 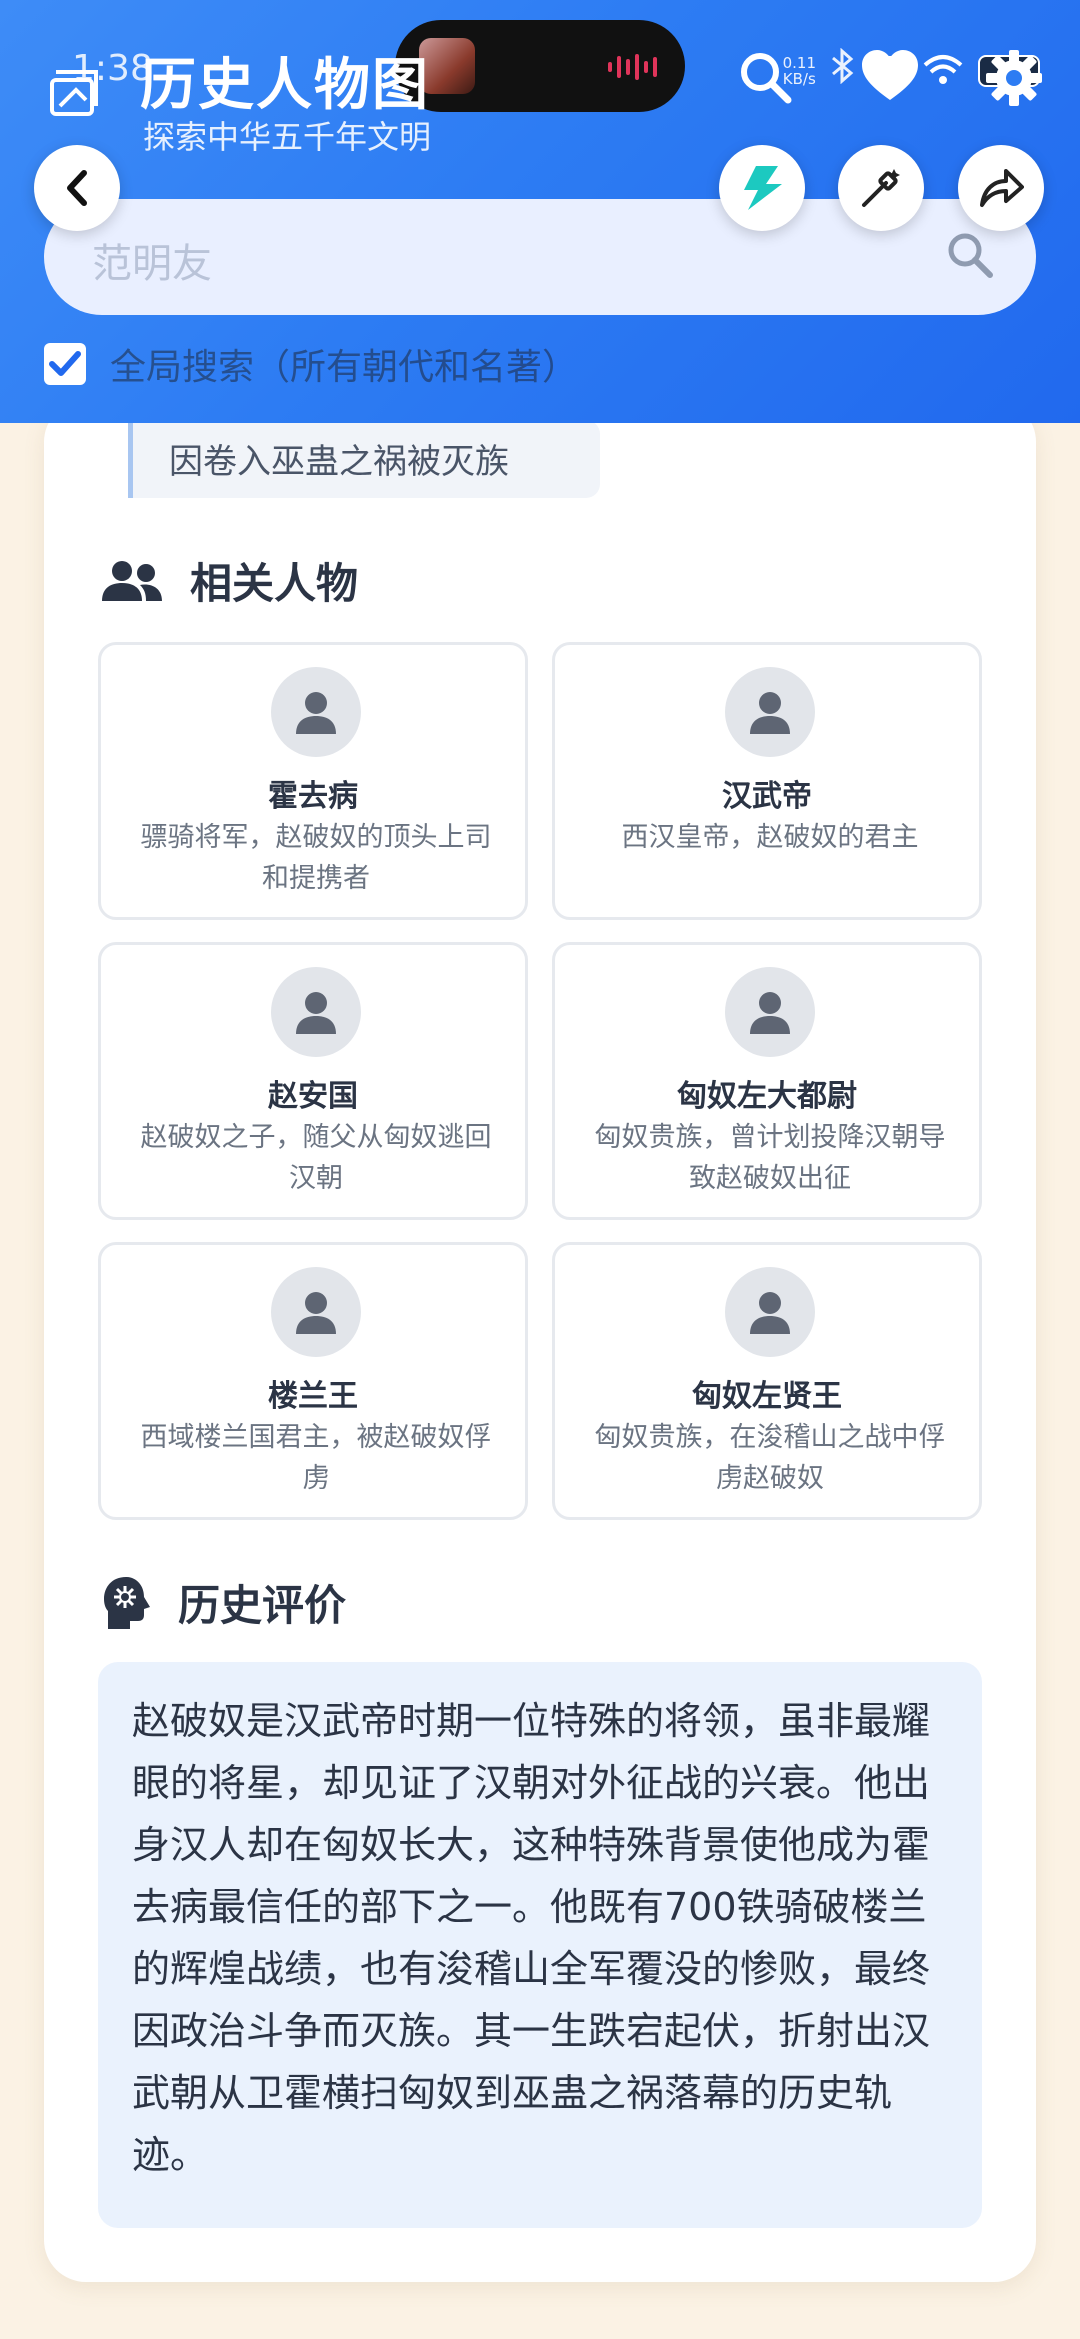 What do you see at coordinates (770, 1158) in the screenshot?
I see `person-desc: 匈奴贵族，曾计划投降汉朝导致赵破奴出征` at bounding box center [770, 1158].